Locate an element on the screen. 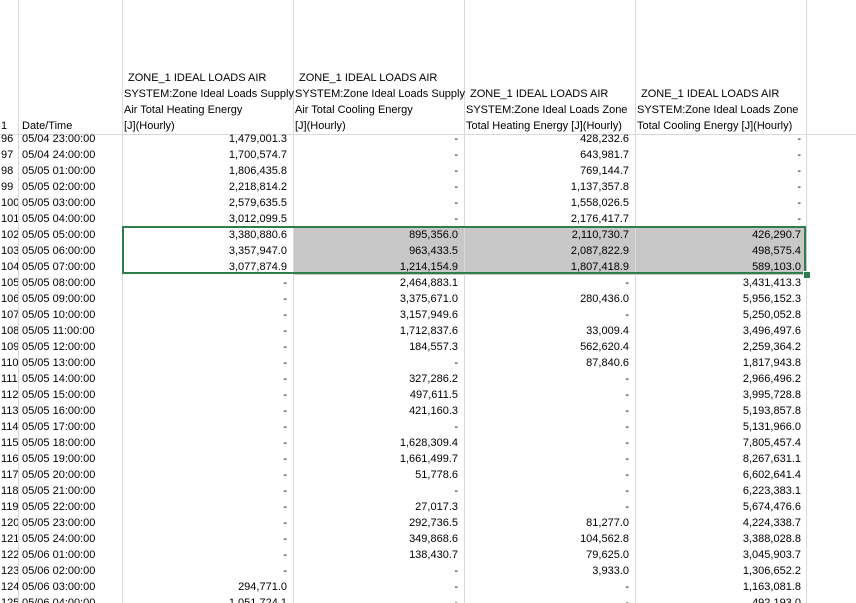 Image resolution: width=856 pixels, height=603 pixels. supply-cooling-cell: 895,356.0 is located at coordinates (379, 235).